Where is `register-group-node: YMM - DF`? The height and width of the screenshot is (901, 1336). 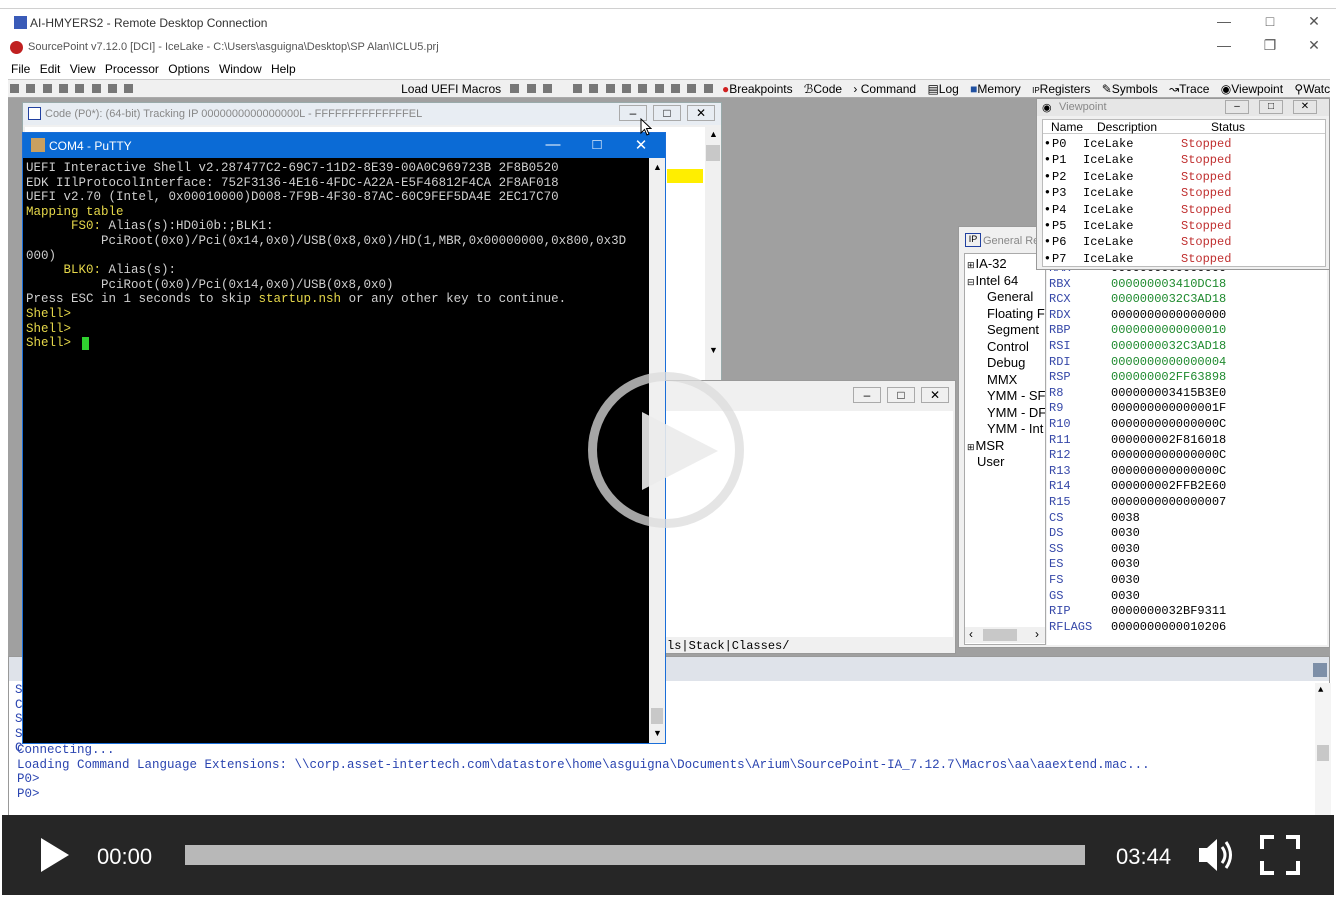 register-group-node: YMM - DF is located at coordinates (1016, 412).